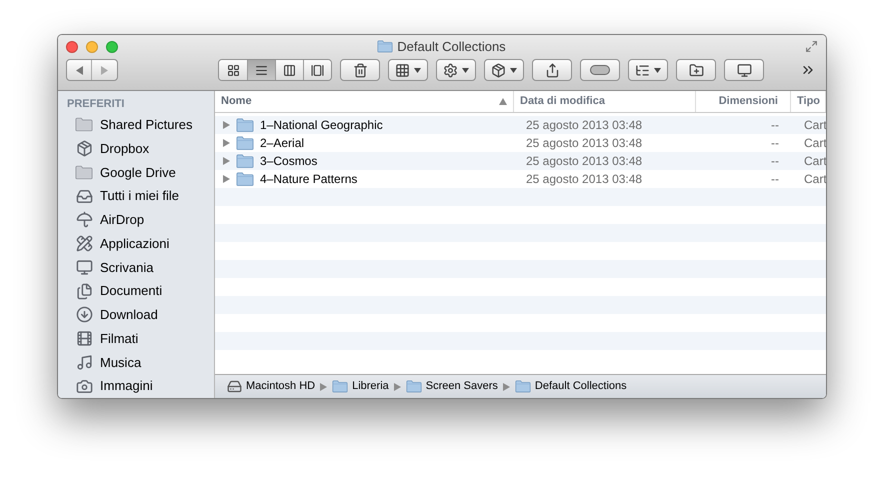  What do you see at coordinates (140, 362) in the screenshot?
I see `sidebar-item: Musica` at bounding box center [140, 362].